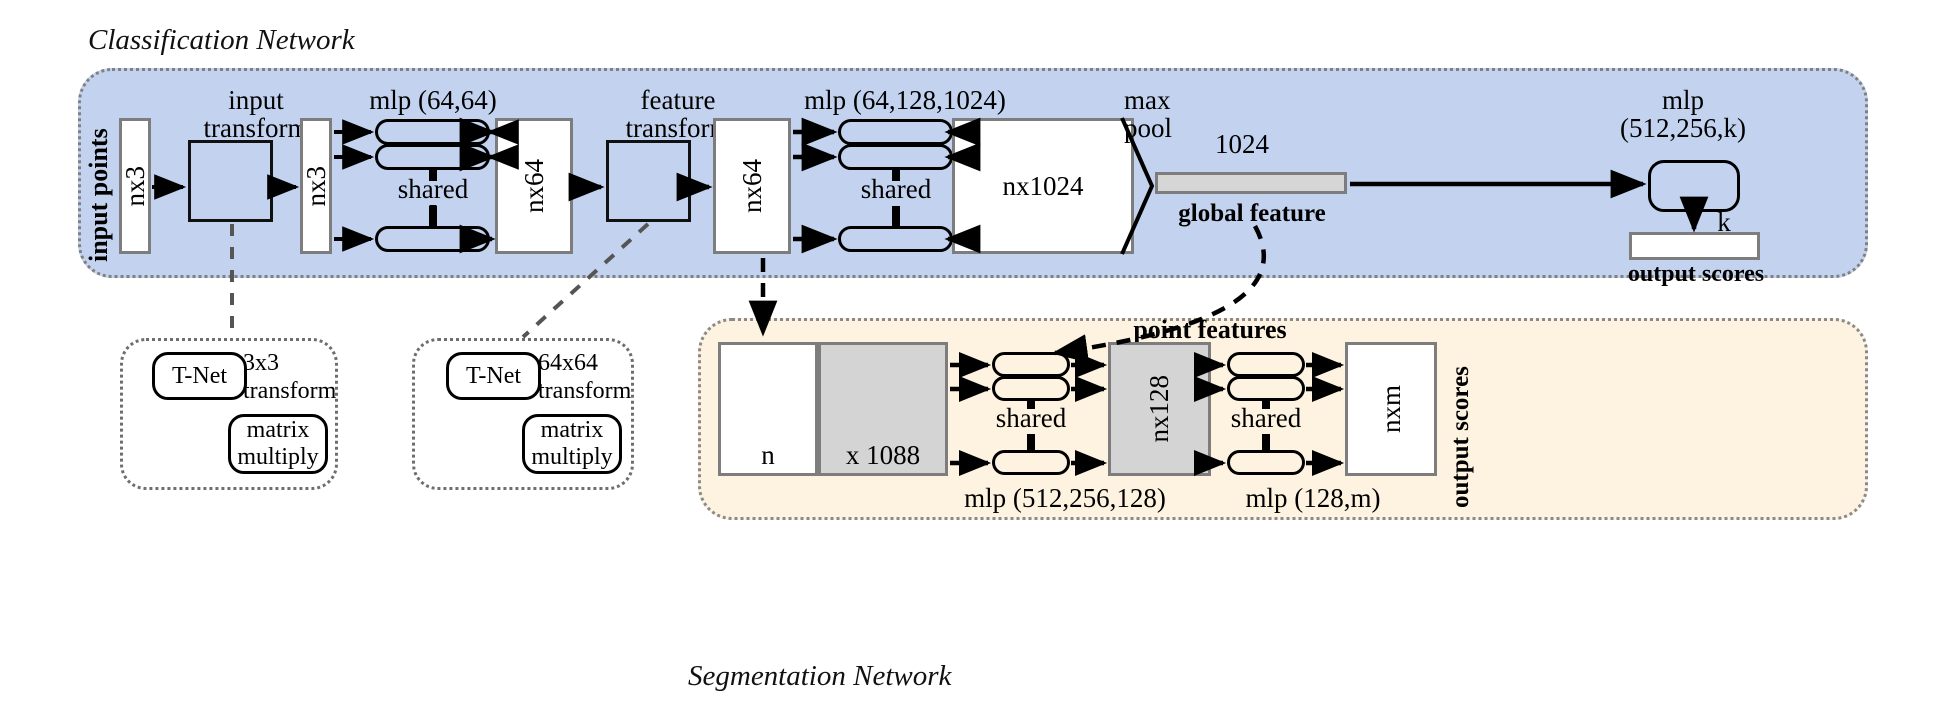  I want to click on seg-mlp1-pill-top, so click(1031, 364).